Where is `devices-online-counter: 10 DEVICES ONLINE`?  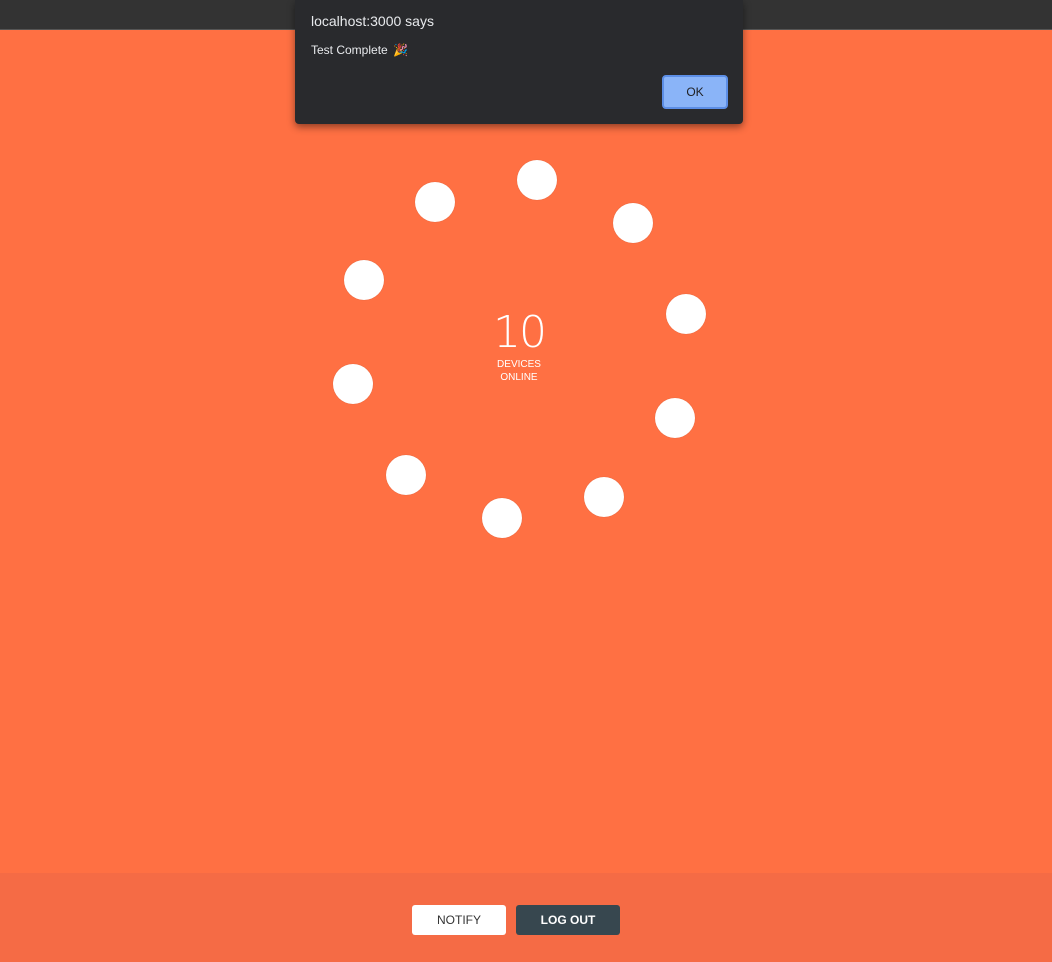 devices-online-counter: 10 DEVICES ONLINE is located at coordinates (519, 346).